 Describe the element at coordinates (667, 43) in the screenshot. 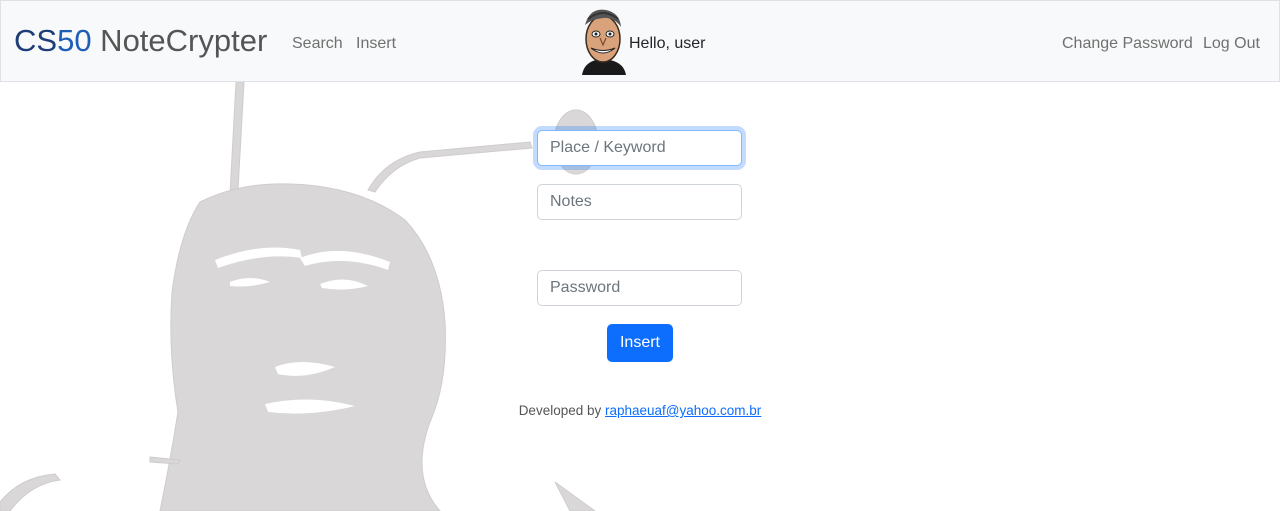

I see `greeting-text: Hello, user` at that location.